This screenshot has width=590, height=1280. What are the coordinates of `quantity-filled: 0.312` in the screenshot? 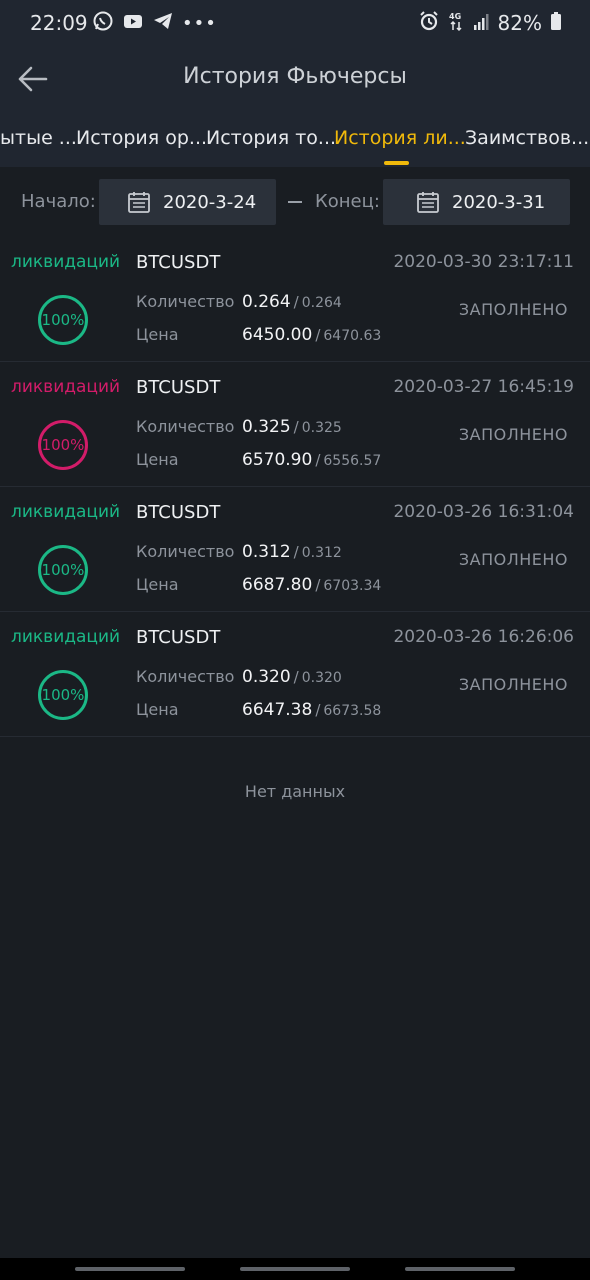 It's located at (266, 552).